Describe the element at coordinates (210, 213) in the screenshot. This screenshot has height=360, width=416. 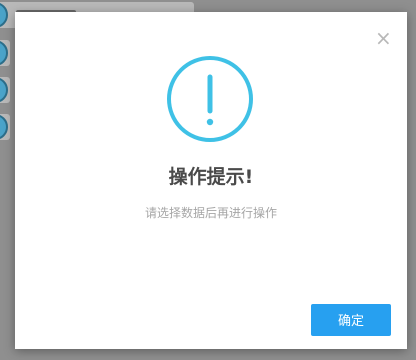
I see `dialog-message: 请选择数据后再进行操作` at that location.